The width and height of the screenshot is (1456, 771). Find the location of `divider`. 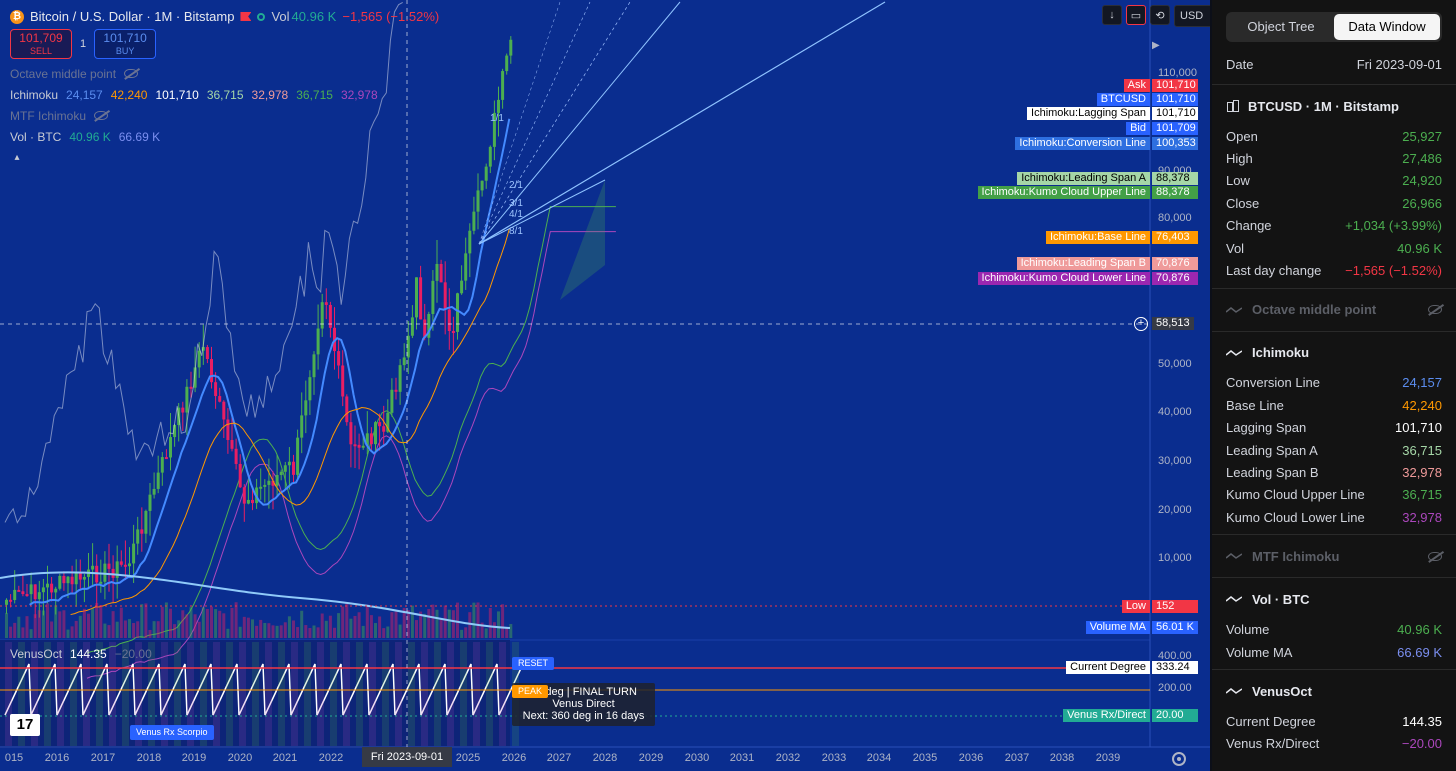

divider is located at coordinates (1334, 535).